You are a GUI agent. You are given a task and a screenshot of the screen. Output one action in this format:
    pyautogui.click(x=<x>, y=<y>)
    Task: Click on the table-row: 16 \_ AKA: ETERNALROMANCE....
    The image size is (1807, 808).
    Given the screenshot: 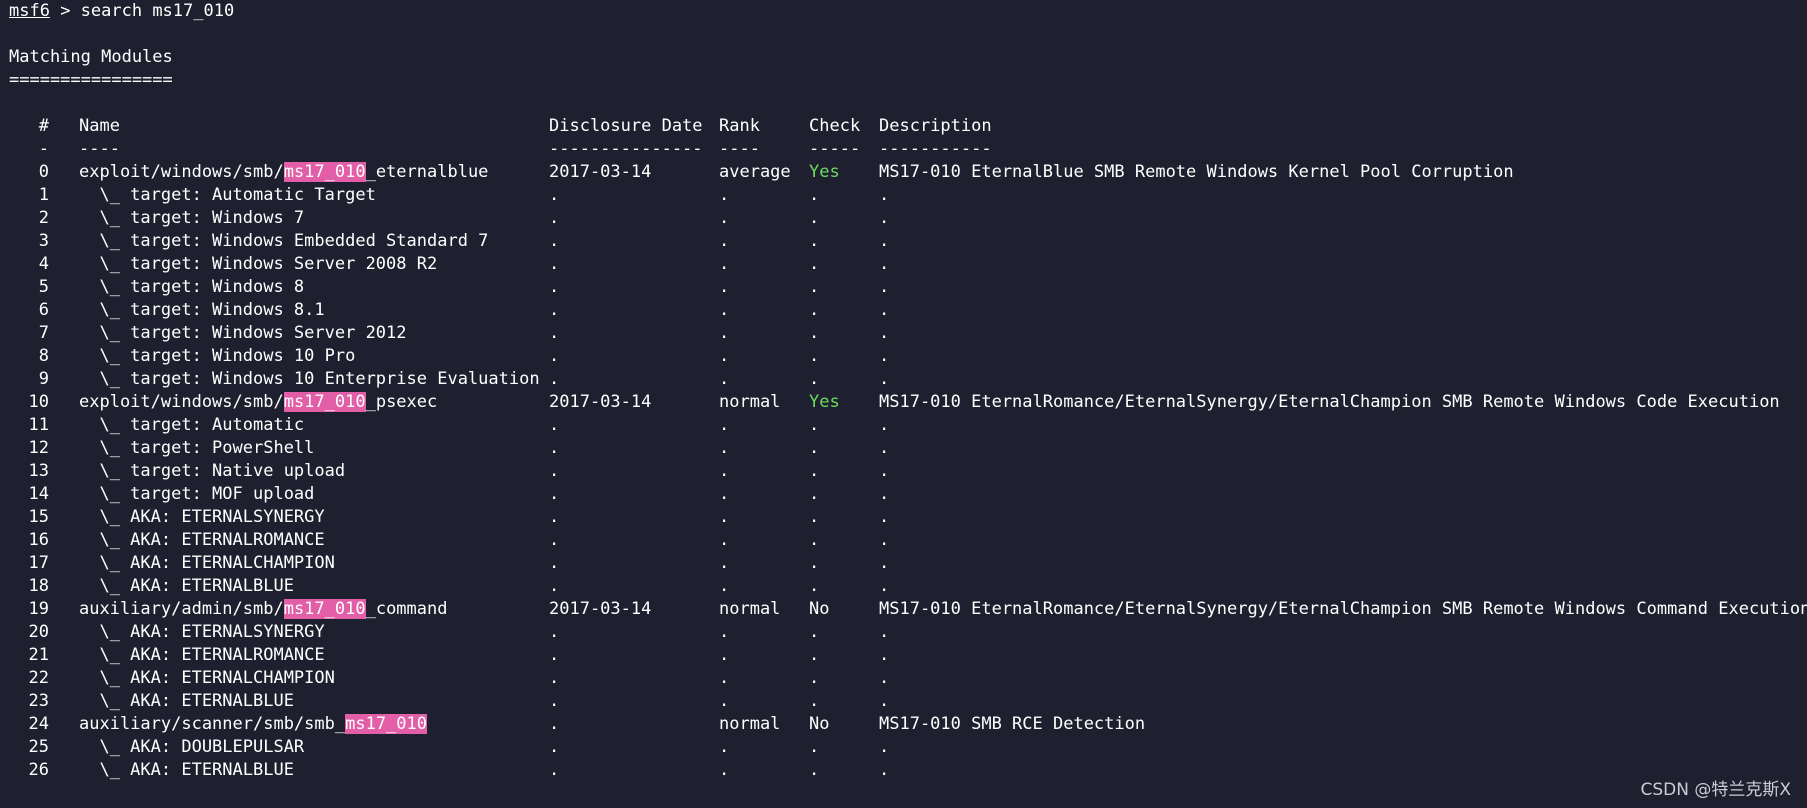 What is the action you would take?
    pyautogui.click(x=449, y=540)
    